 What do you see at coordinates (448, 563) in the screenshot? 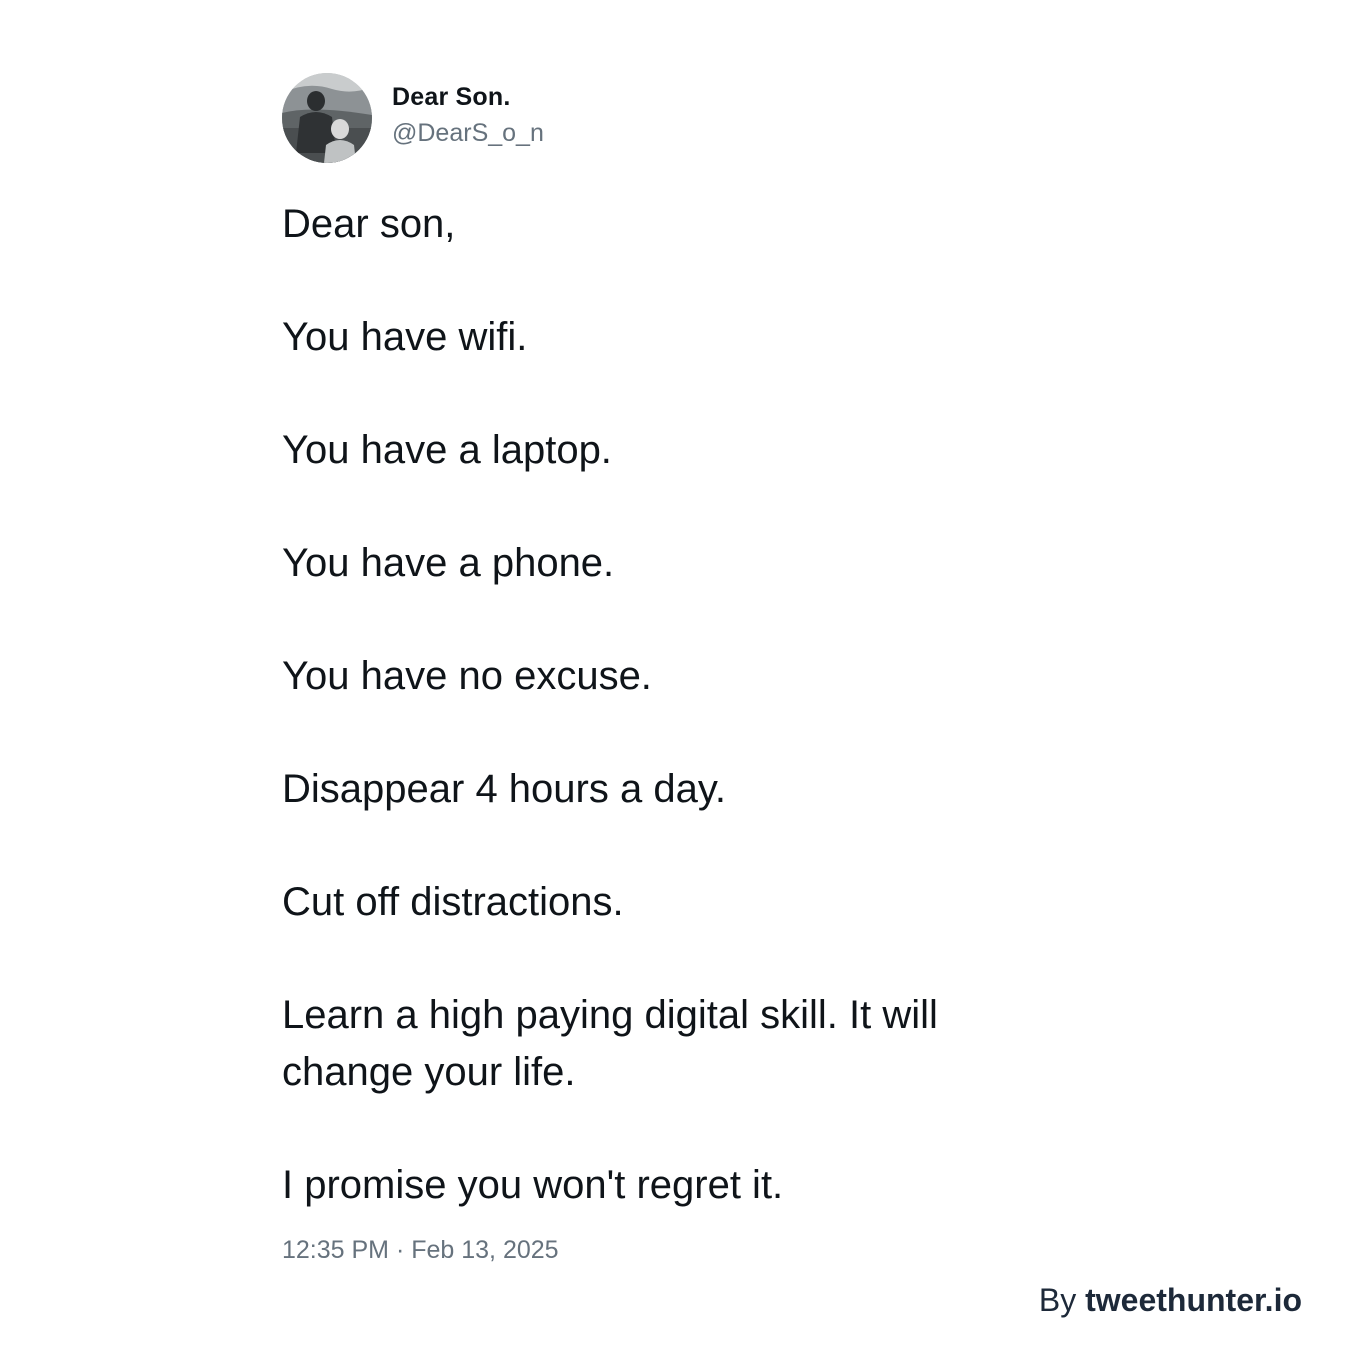
I see `tweet-paragraph: You have a phone.` at bounding box center [448, 563].